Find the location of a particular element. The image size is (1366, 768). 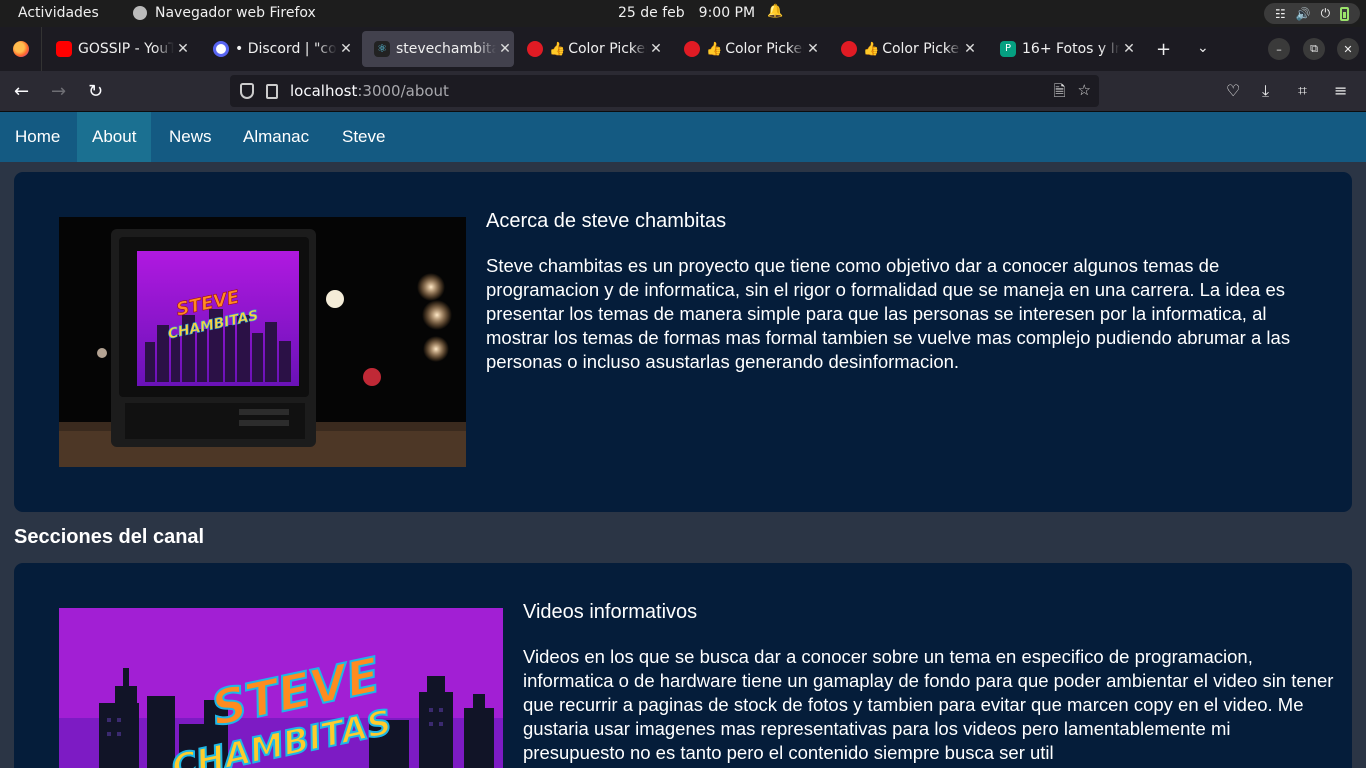

pexels-icon: P is located at coordinates (1008, 49).